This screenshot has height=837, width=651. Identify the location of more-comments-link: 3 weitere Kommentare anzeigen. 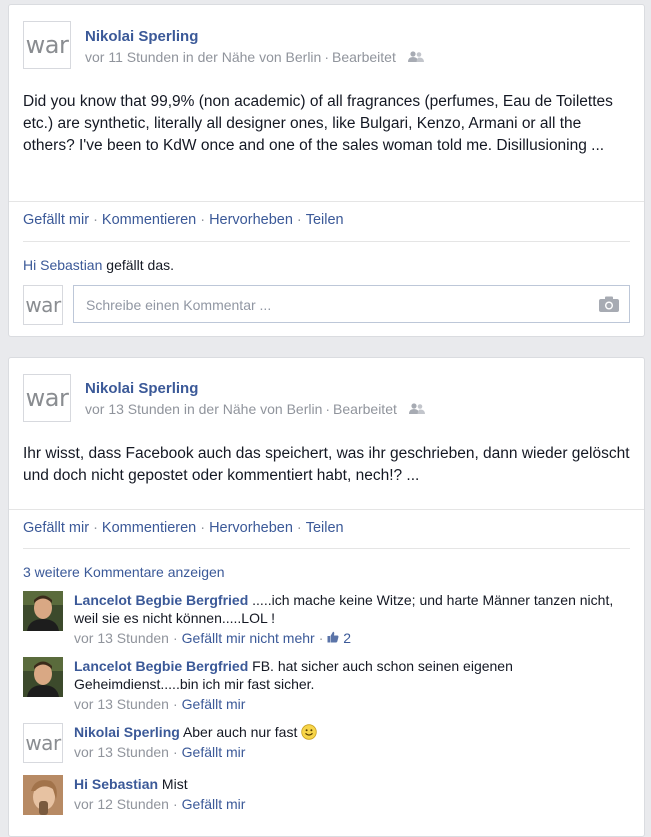
(124, 572).